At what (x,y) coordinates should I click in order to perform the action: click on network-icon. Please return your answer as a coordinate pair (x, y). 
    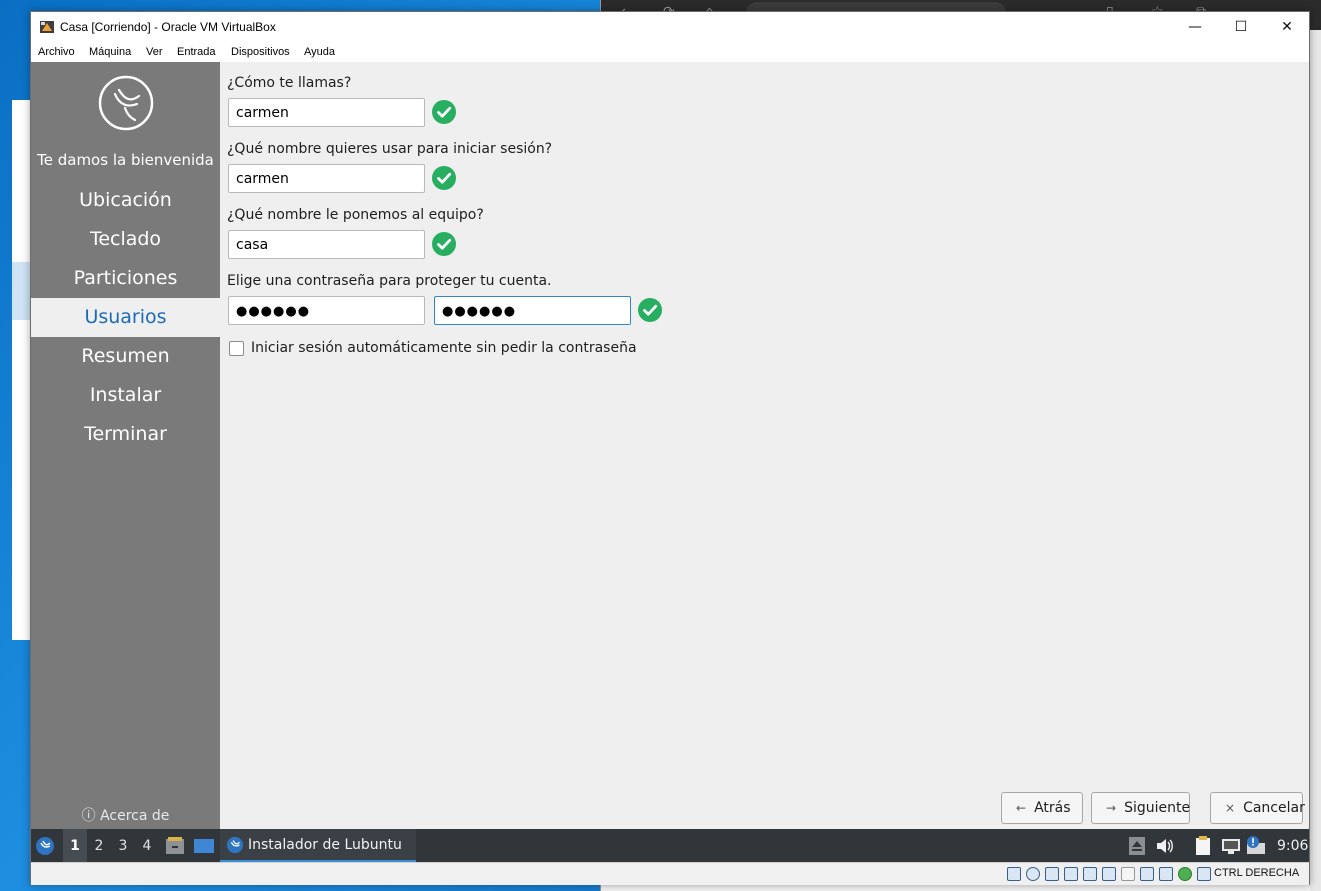
    Looking at the image, I should click on (1231, 846).